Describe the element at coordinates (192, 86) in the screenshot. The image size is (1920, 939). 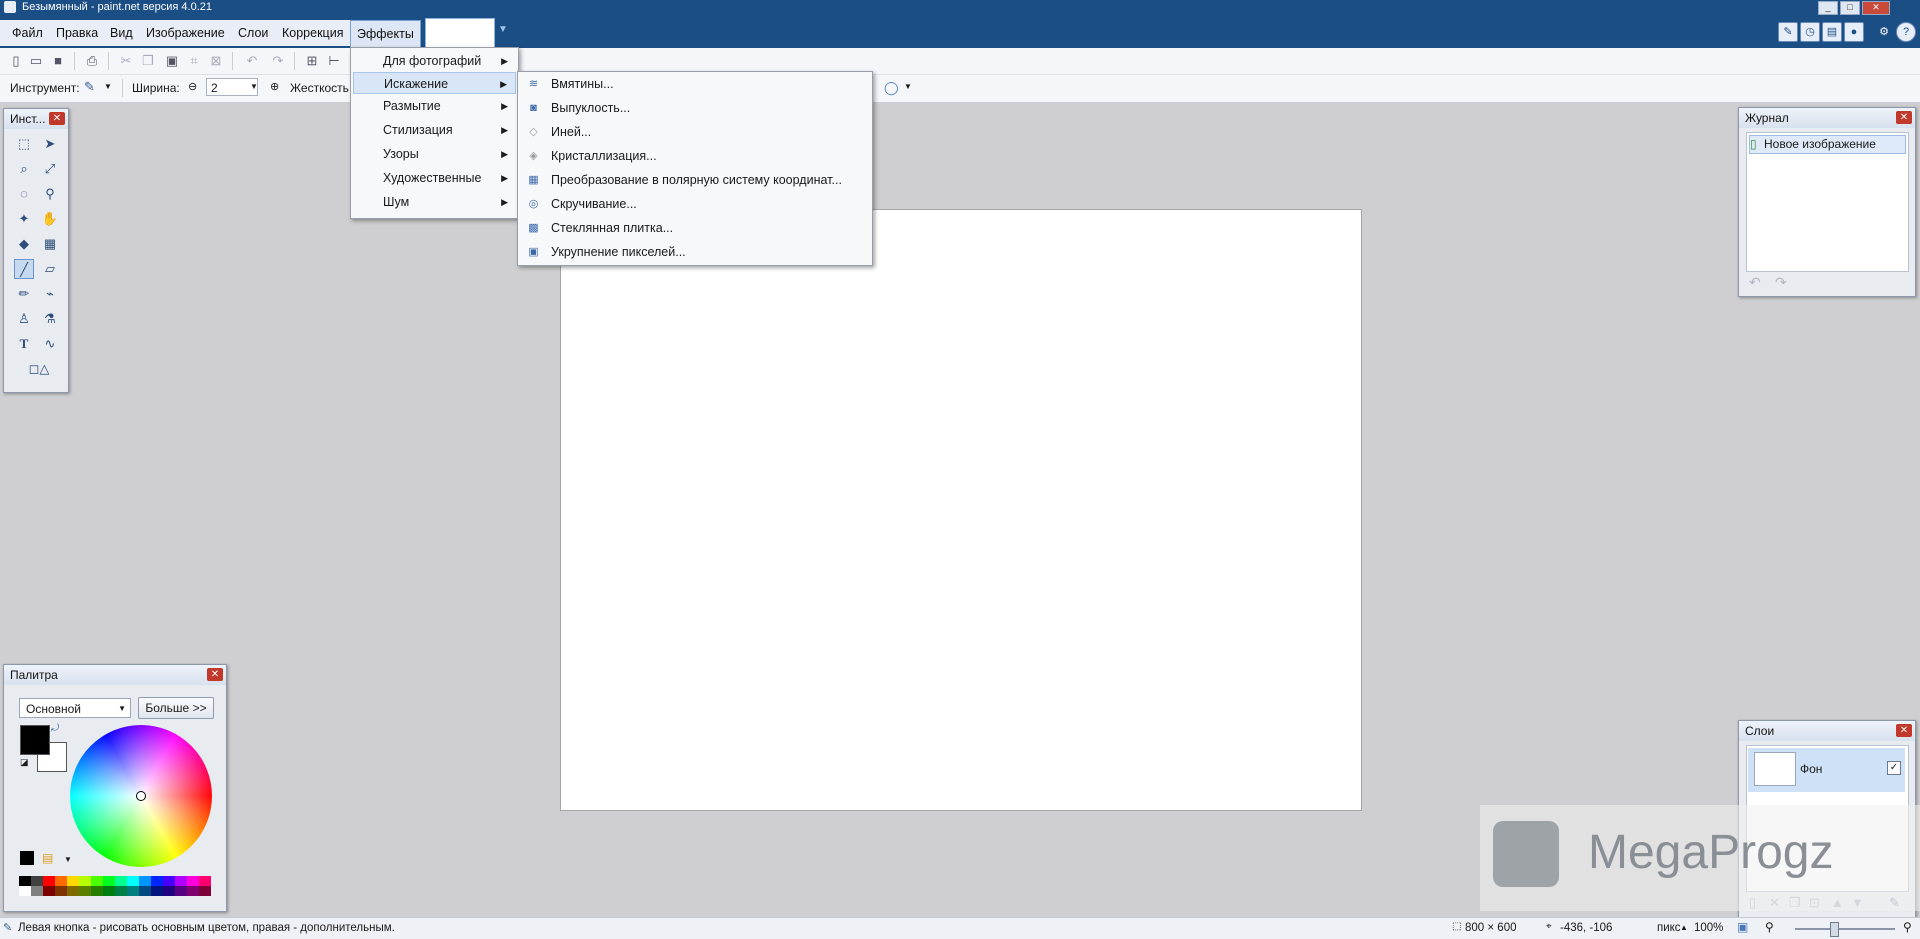
I see `decrease-icon: ⊖` at that location.